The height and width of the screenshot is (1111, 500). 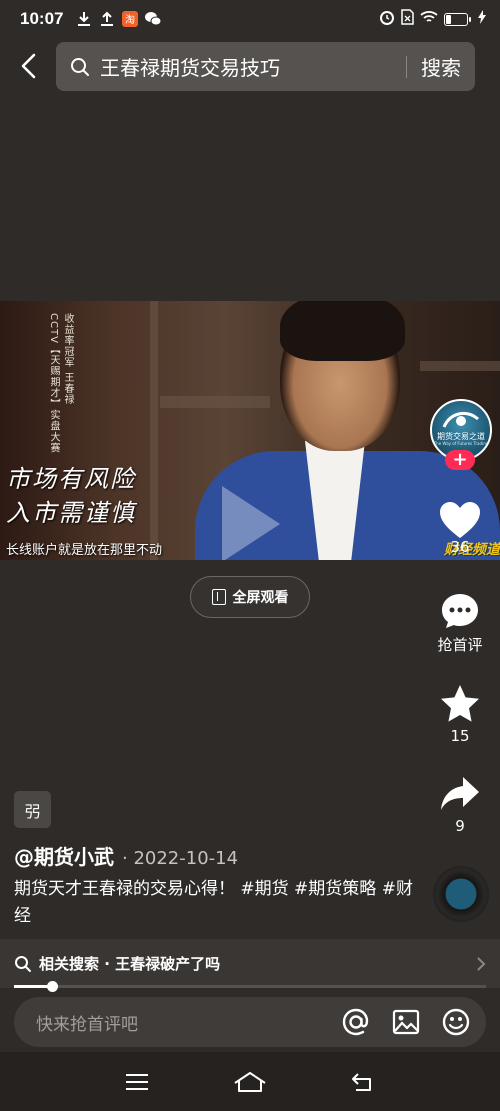 I want to click on follow-button: +, so click(x=460, y=460).